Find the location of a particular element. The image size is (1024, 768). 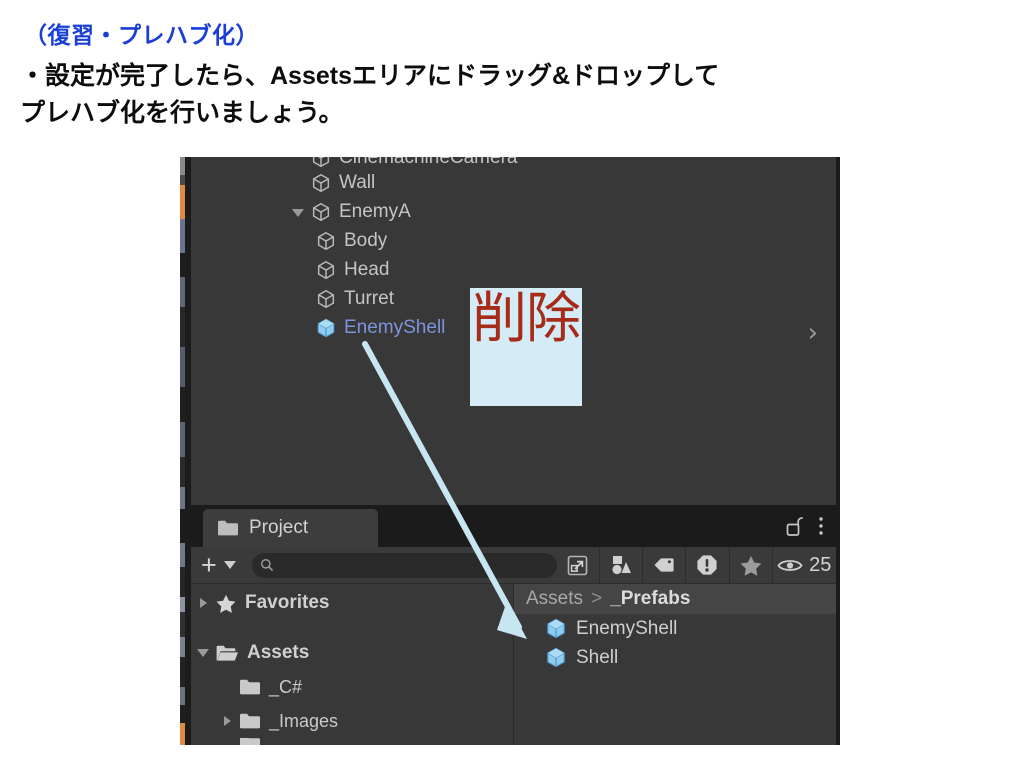

hierarchy-row-label: Head is located at coordinates (367, 269).